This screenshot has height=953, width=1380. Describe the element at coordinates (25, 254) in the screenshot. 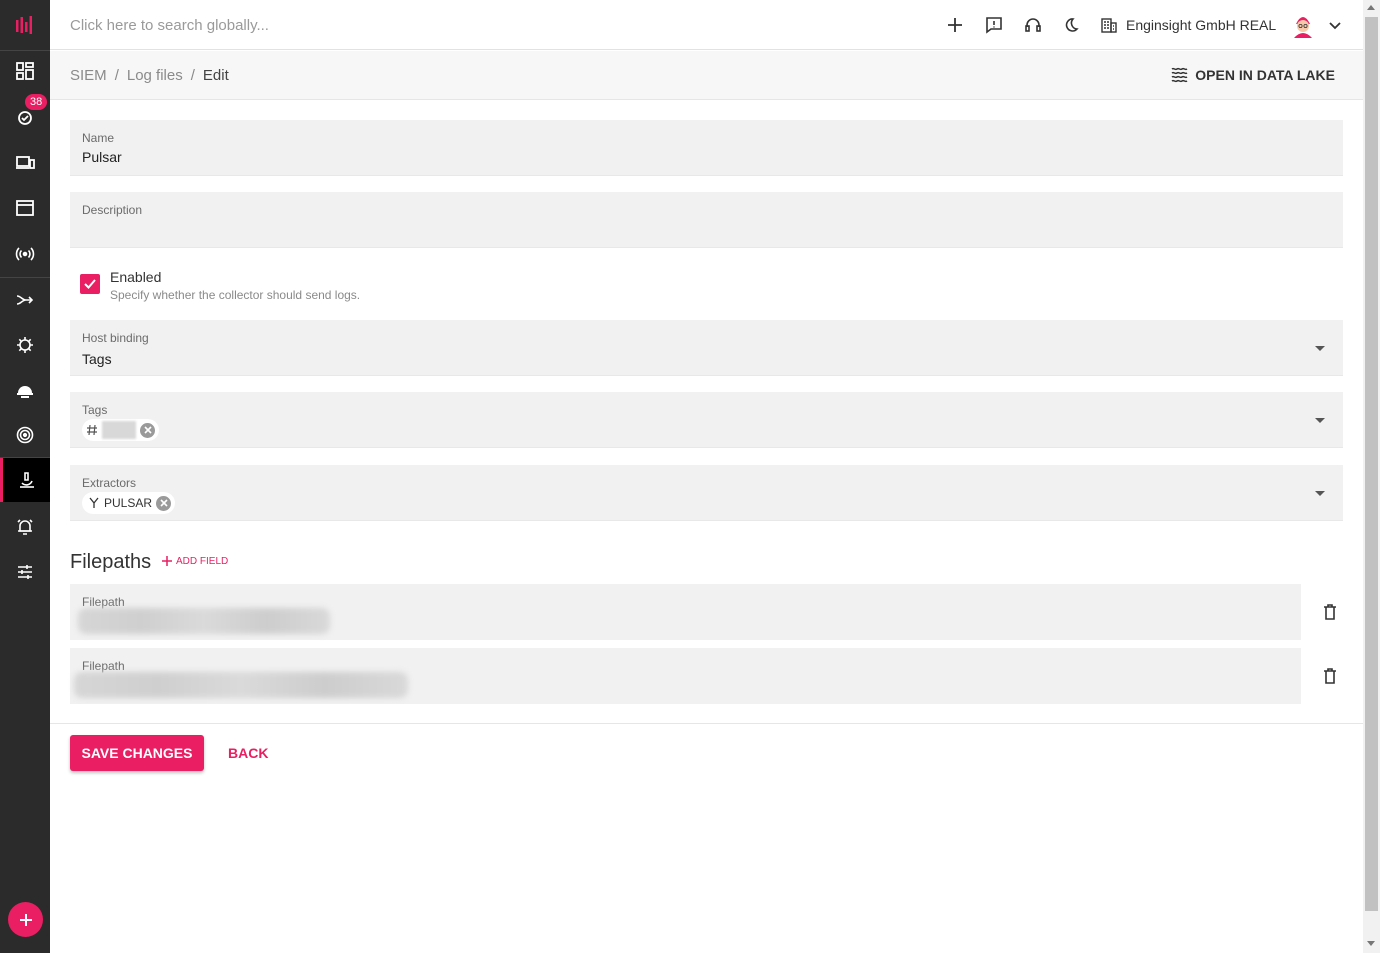

I see `broadcast-icon` at that location.